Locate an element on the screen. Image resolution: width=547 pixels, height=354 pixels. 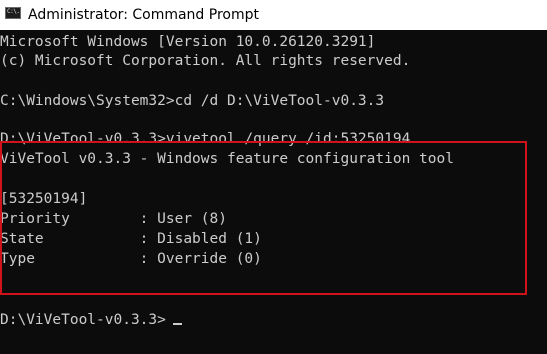
console-line: Priority : User (8) is located at coordinates (113, 219).